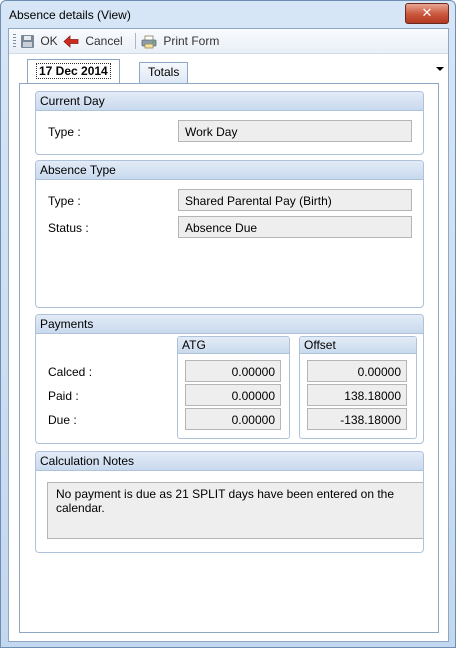 This screenshot has width=456, height=648. I want to click on tab-label: Totals, so click(164, 72).